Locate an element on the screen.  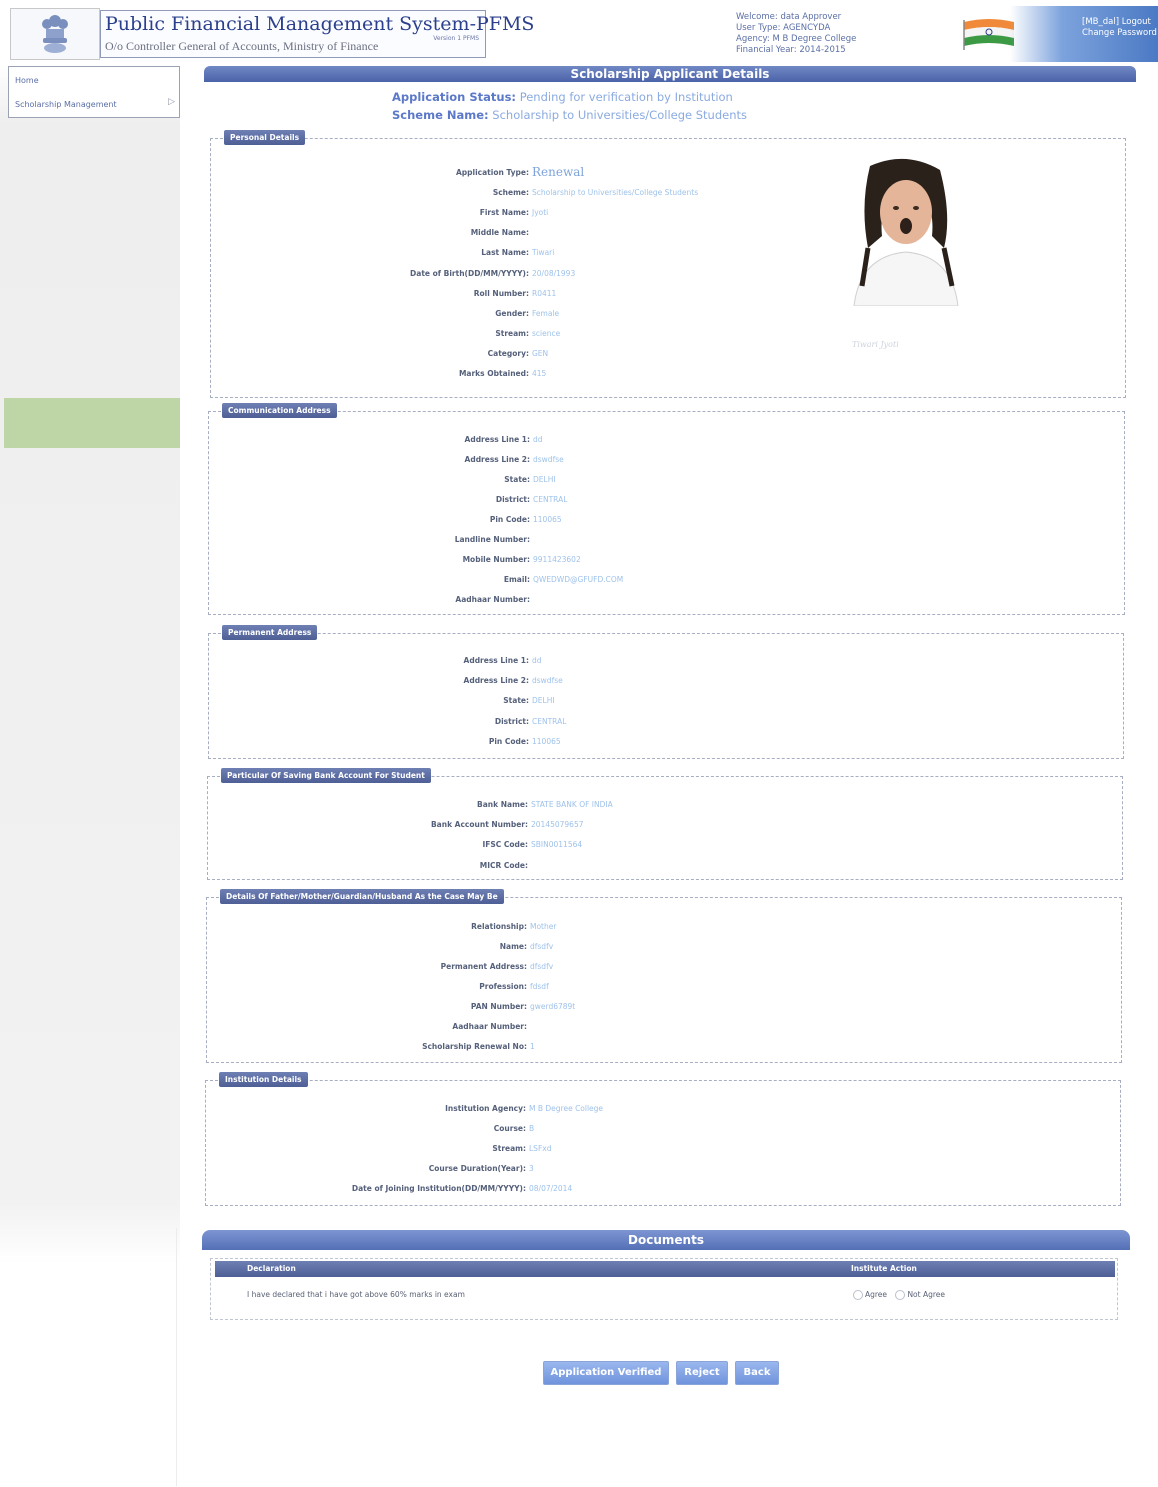
agency-text: Agency: M B Degree College is located at coordinates (796, 39).